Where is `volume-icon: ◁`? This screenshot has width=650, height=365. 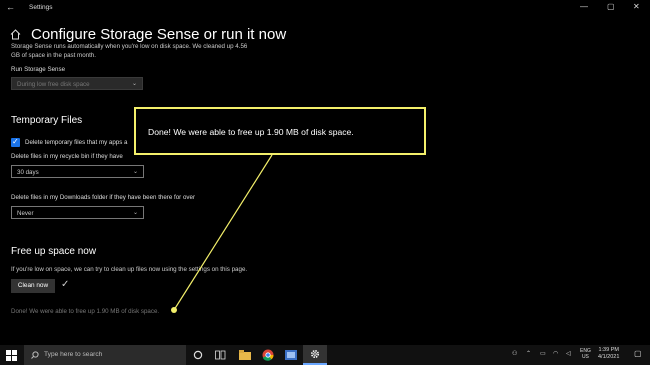 volume-icon: ◁ is located at coordinates (568, 353).